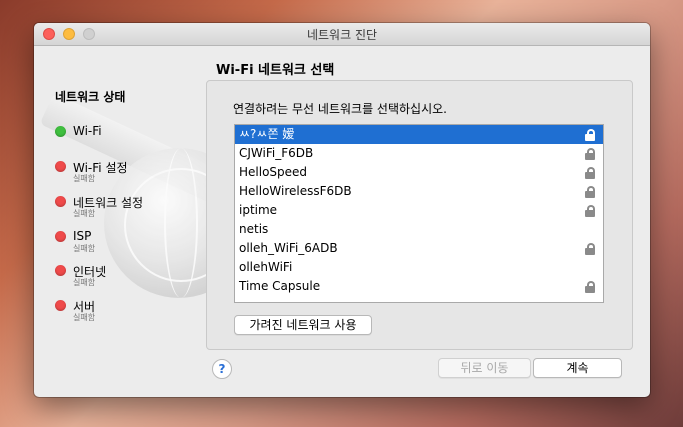  Describe the element at coordinates (419, 172) in the screenshot. I see `network-row: HelloSpeed` at that location.